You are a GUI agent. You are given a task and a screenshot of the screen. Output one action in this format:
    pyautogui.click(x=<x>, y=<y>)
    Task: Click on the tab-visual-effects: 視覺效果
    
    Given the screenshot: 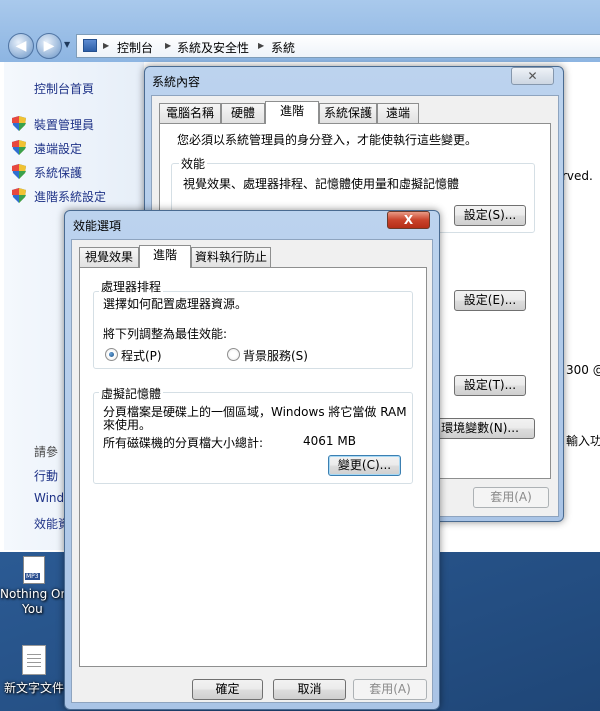 What is the action you would take?
    pyautogui.click(x=109, y=257)
    